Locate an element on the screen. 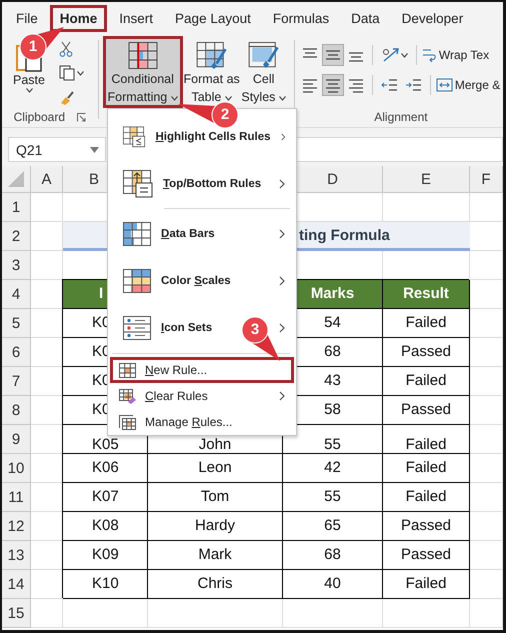  row-number: 2 is located at coordinates (16, 236).